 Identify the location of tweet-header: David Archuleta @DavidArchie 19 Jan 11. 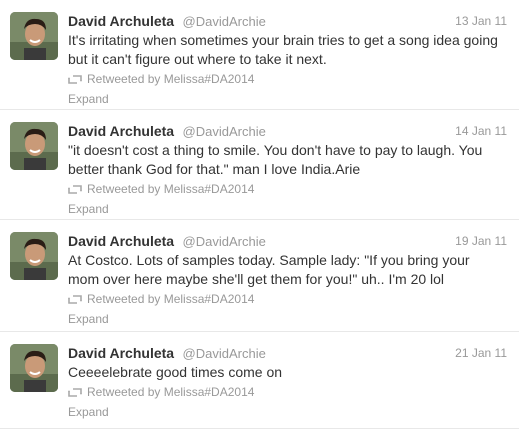
(287, 241).